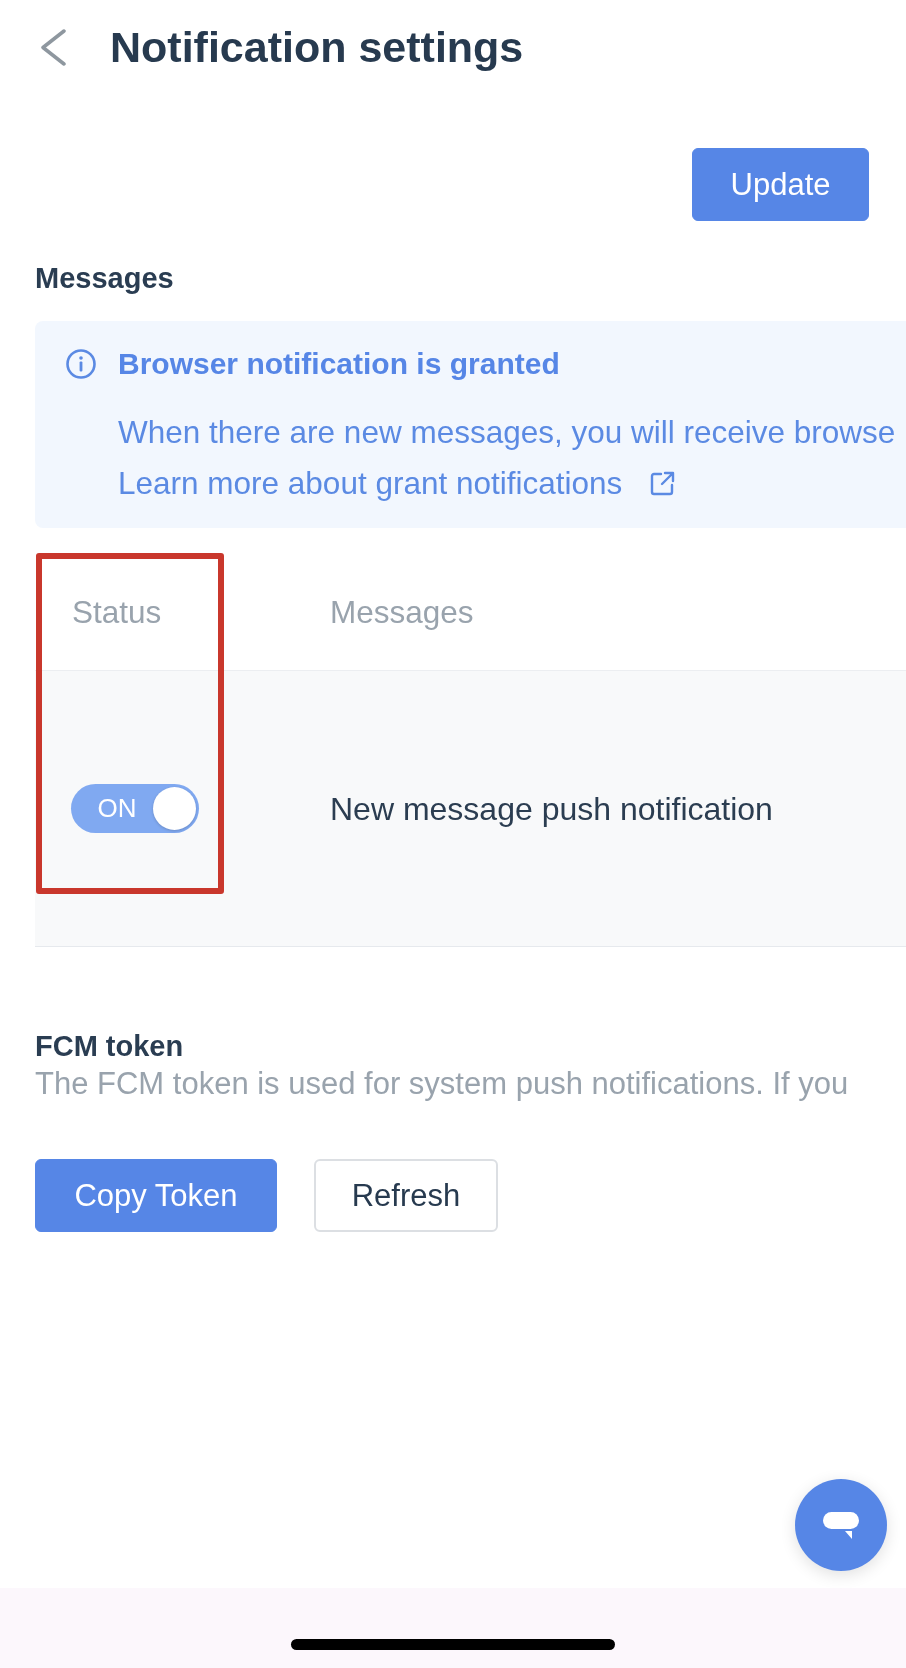  I want to click on notice-text: When there are new messages, you will receive browse, so click(507, 432).